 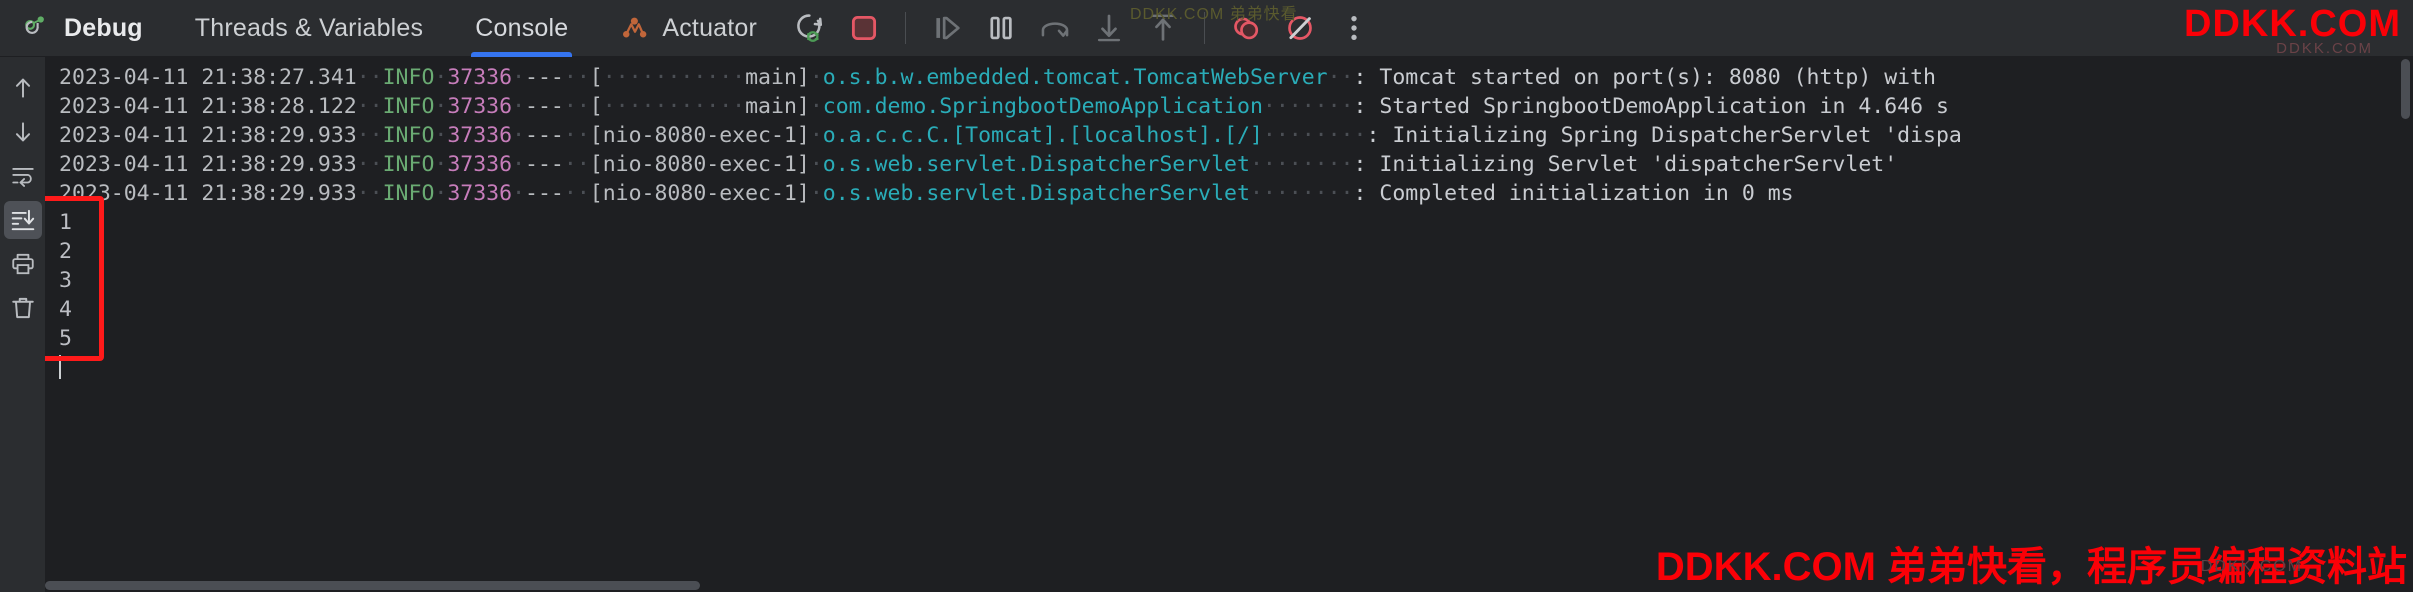 I want to click on tab-threads-and-variables: Threads & Variables, so click(x=309, y=28).